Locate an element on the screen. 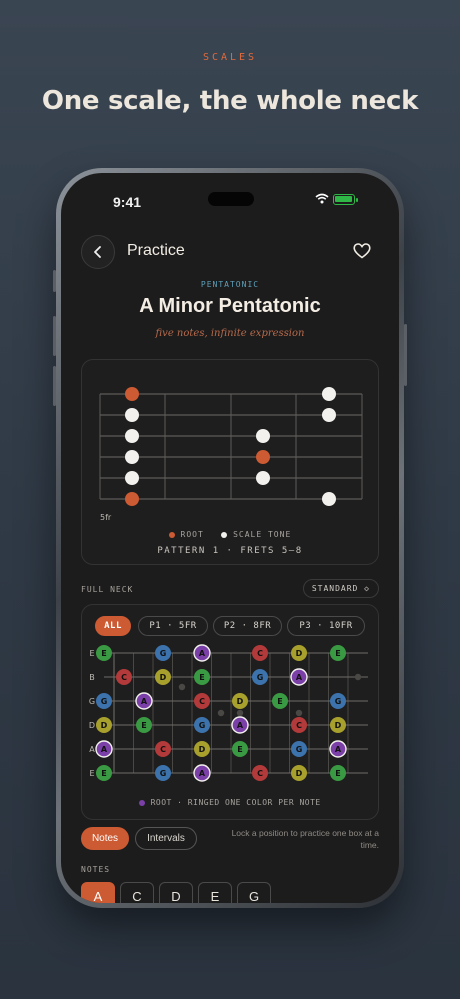 Image resolution: width=460 pixels, height=999 pixels. nav-bar: Practice is located at coordinates (230, 253).